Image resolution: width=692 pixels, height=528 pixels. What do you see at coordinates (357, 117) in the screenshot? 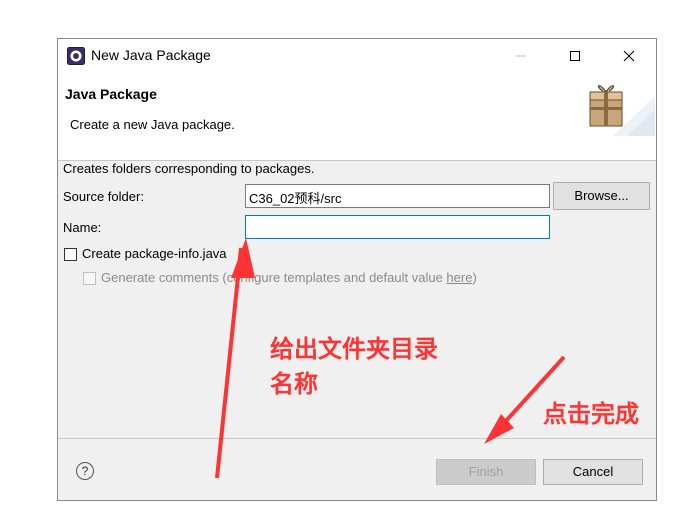
I see `wizard-header: Java Package Create a new Java package.` at bounding box center [357, 117].